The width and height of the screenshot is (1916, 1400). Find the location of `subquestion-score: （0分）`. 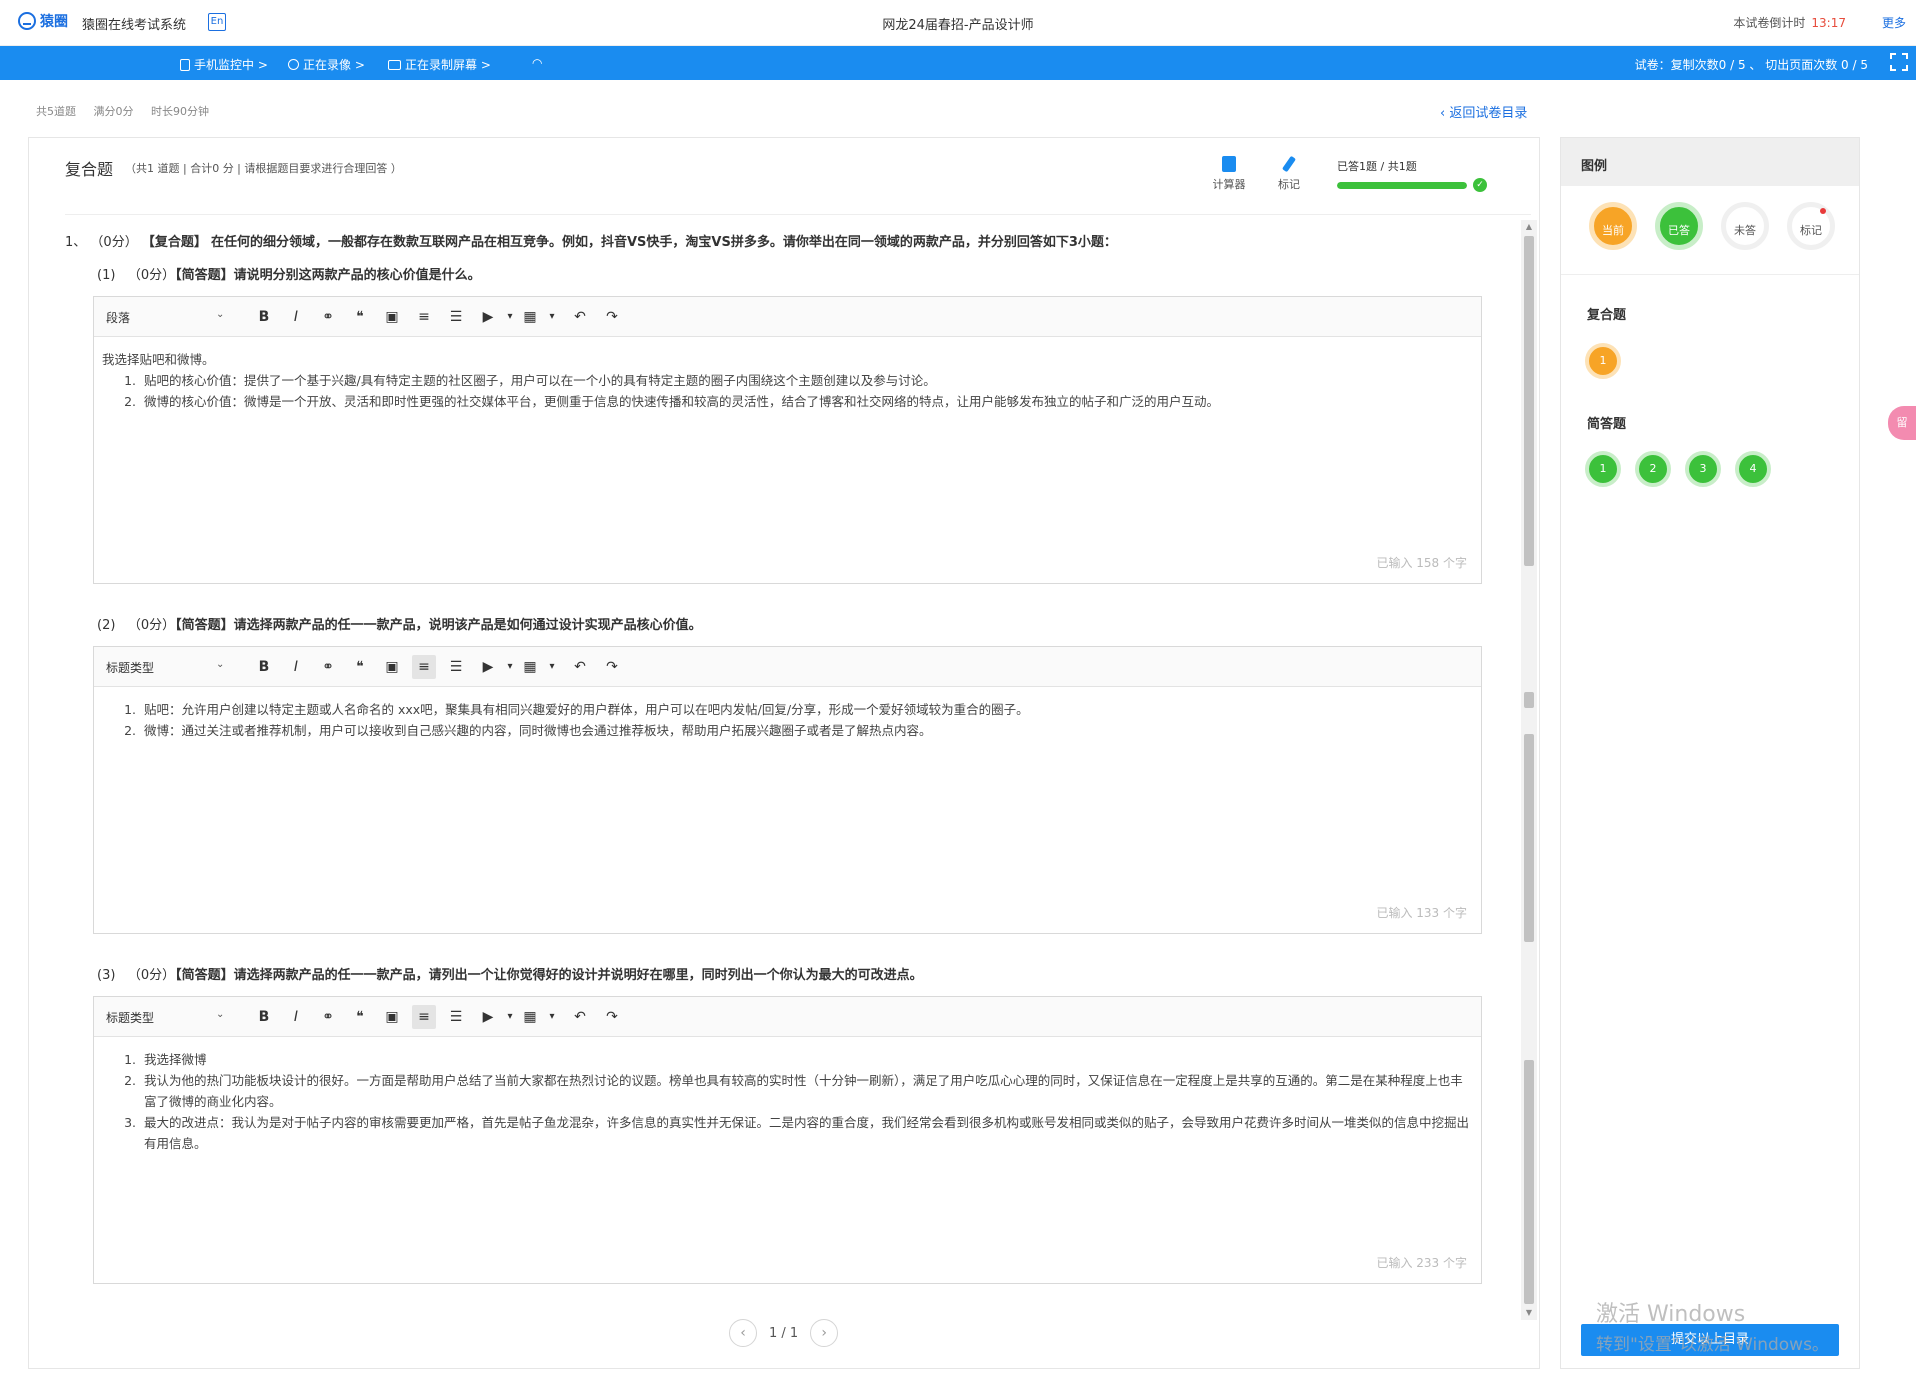

subquestion-score: （0分） is located at coordinates (151, 275).